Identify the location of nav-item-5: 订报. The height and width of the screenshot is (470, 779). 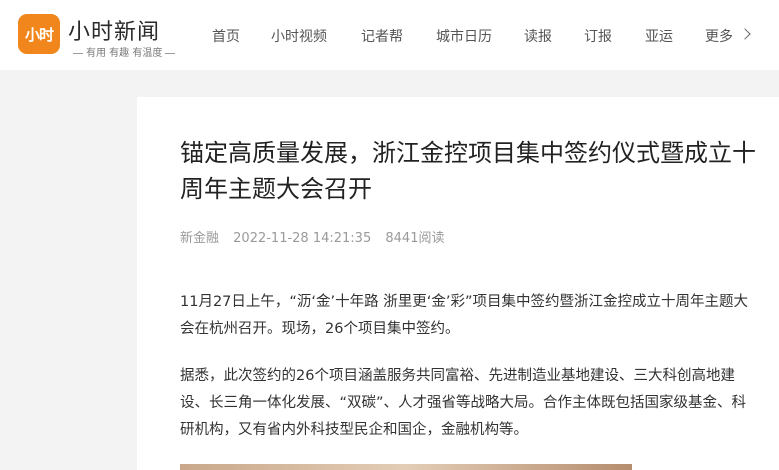
(598, 36).